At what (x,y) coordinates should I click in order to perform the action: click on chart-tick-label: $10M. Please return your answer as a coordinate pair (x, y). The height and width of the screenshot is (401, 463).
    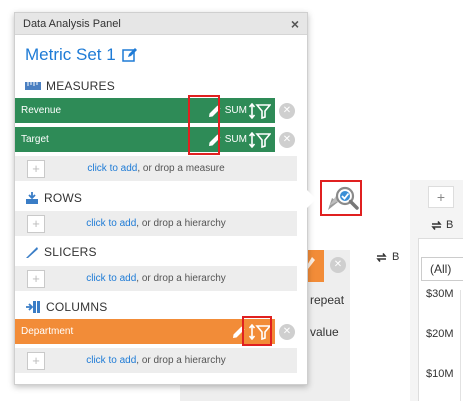
    Looking at the image, I should click on (440, 374).